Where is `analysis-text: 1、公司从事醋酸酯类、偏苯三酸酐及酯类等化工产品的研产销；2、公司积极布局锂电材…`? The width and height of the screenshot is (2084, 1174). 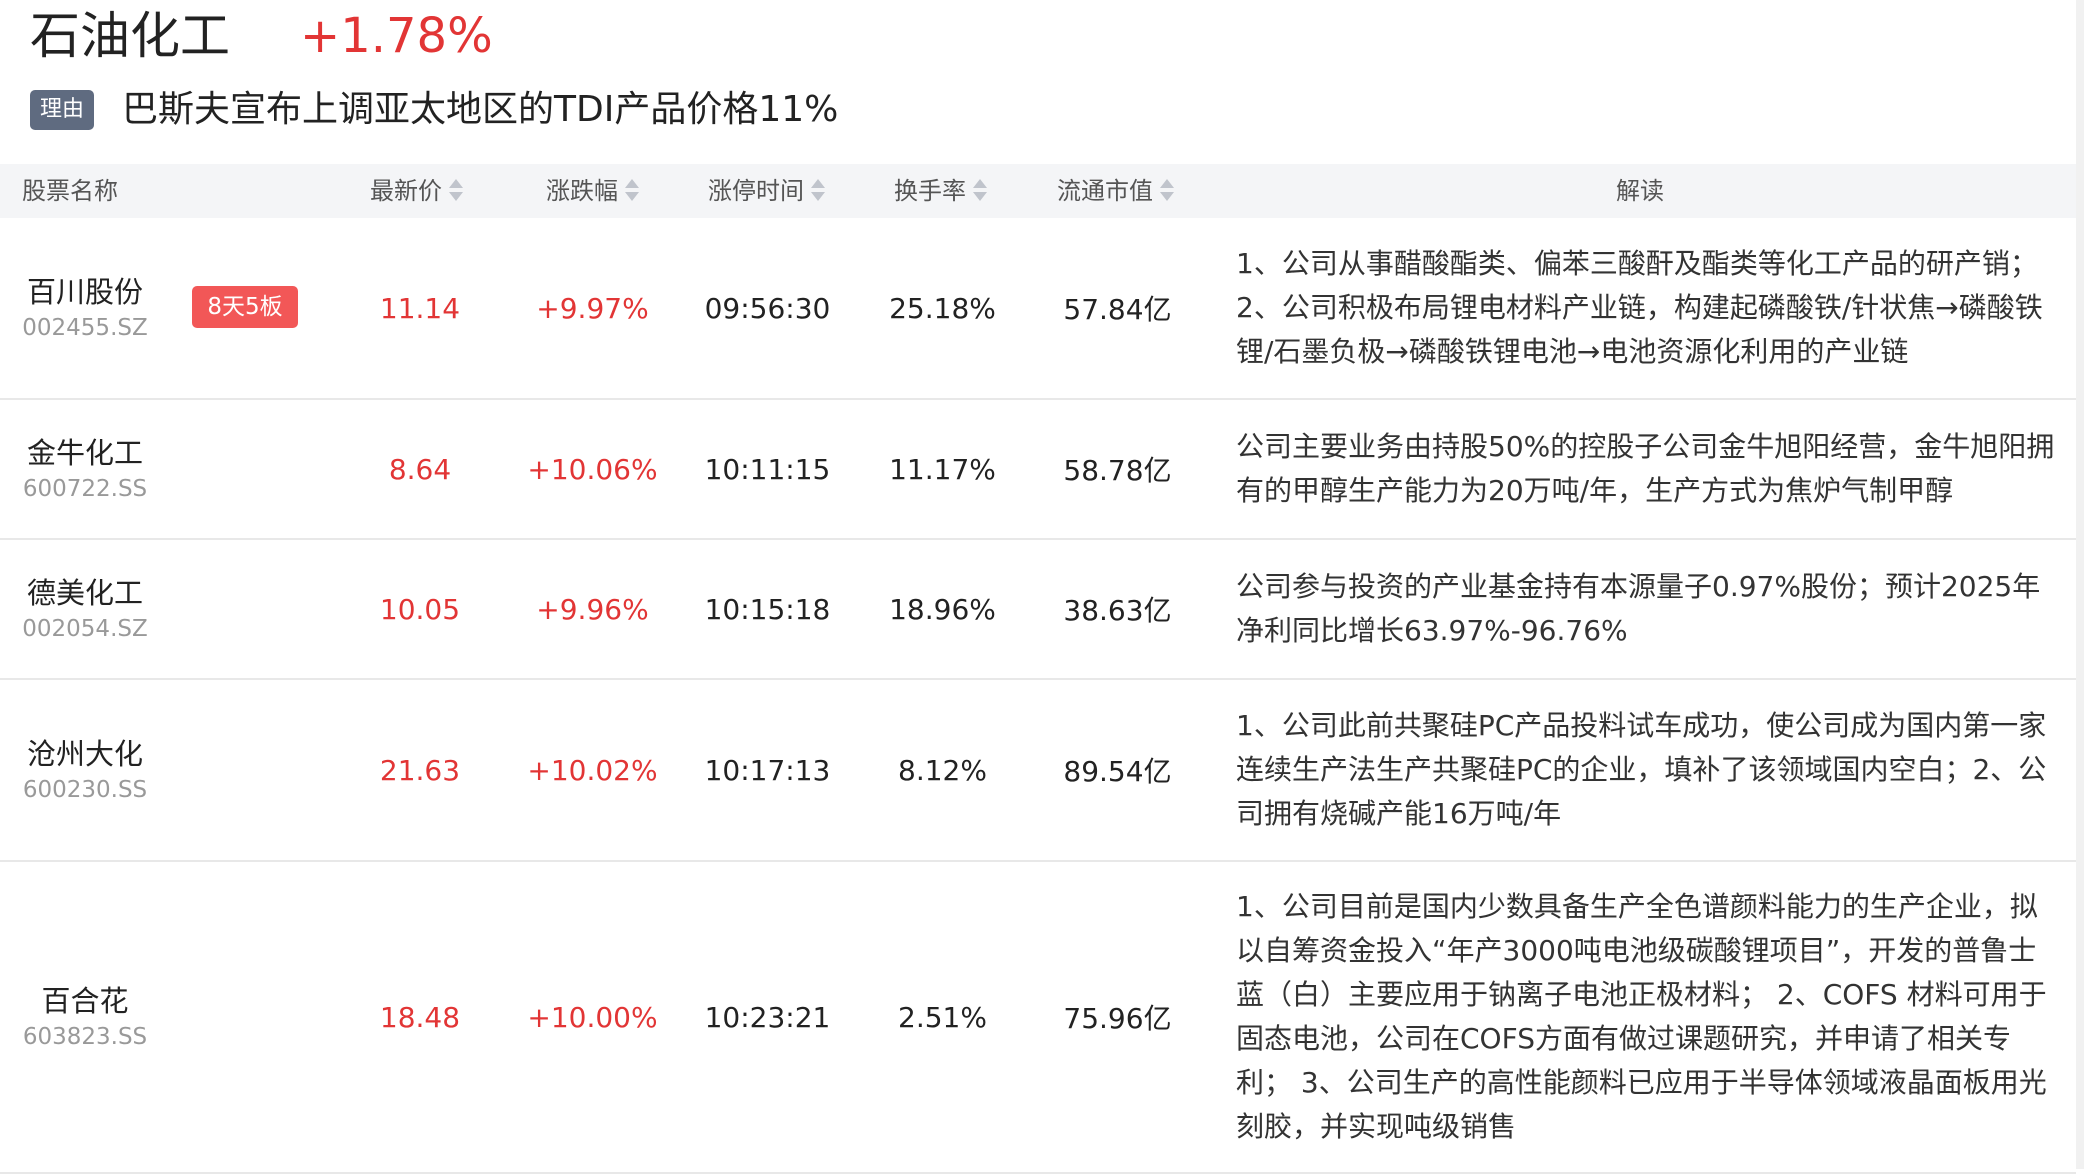 analysis-text: 1、公司从事醋酸酯类、偏苯三酸酐及酯类等化工产品的研产销；2、公司积极布局锂电材… is located at coordinates (1639, 307).